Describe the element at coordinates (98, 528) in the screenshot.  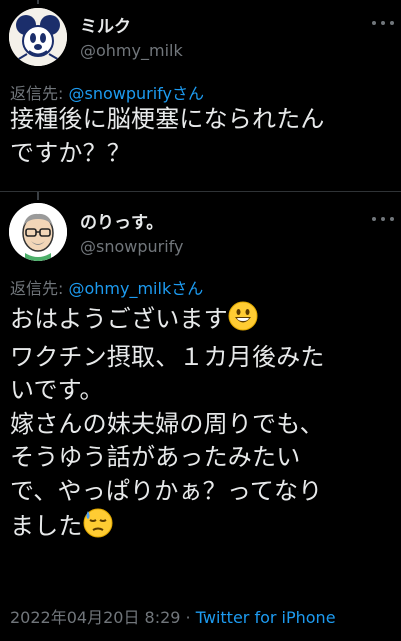
I see `downcast-sweat-face-emoji-icon` at that location.